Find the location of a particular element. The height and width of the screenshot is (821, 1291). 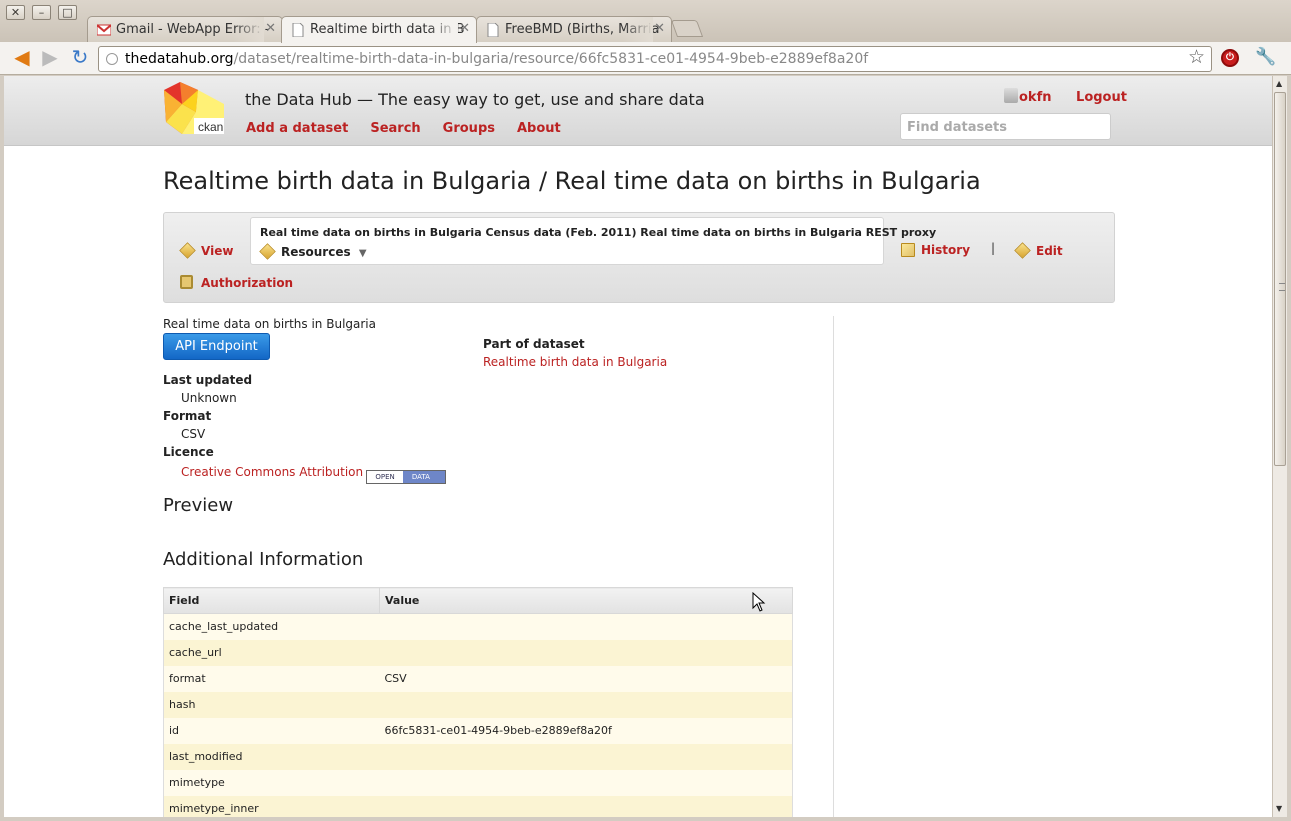

value-cell: 66fc5831-ce01-4954-9beb-e2889ef8a20f is located at coordinates (586, 730).